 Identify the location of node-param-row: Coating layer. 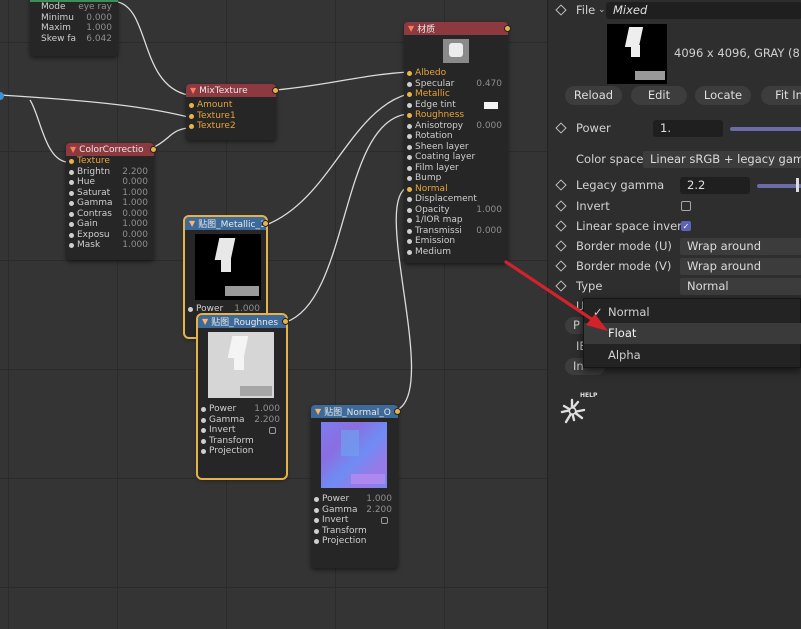
(456, 157).